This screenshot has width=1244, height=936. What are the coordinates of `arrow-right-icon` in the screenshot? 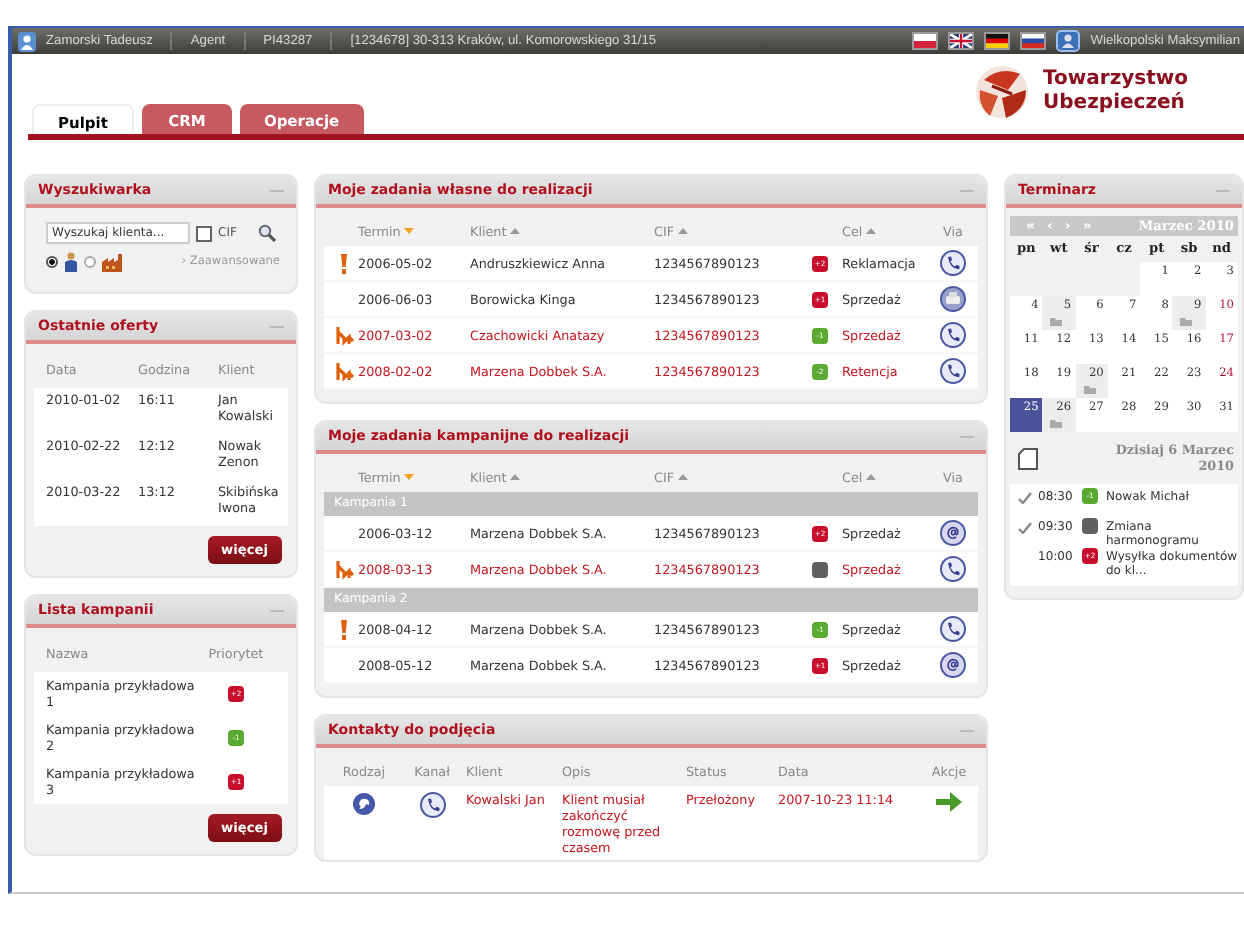 It's located at (949, 802).